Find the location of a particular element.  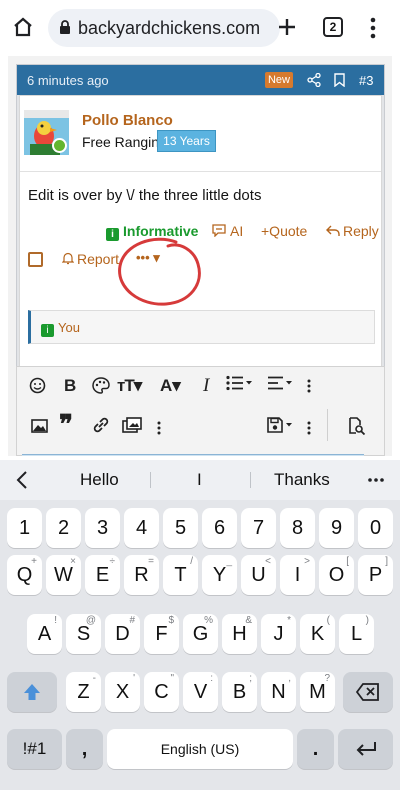

key-5: 5 is located at coordinates (180, 528).